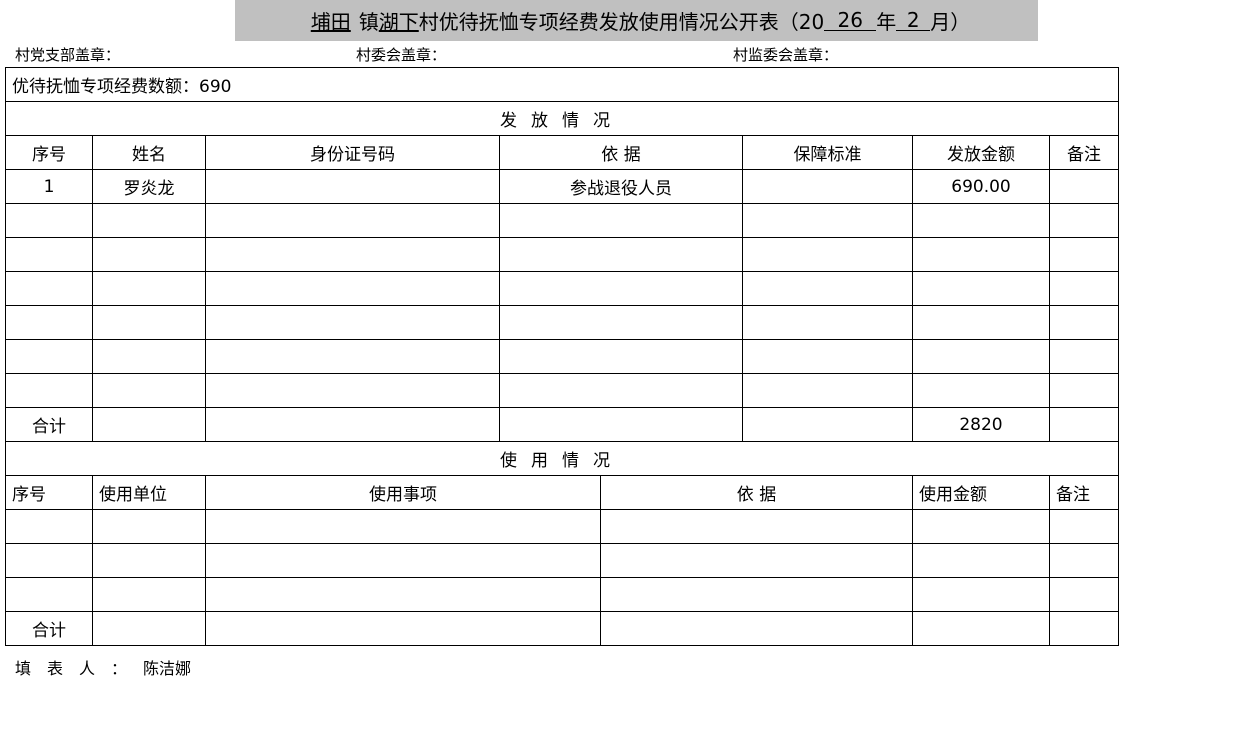 The height and width of the screenshot is (730, 1248). I want to click on distribution-total-row: 合计 2820, so click(562, 424).